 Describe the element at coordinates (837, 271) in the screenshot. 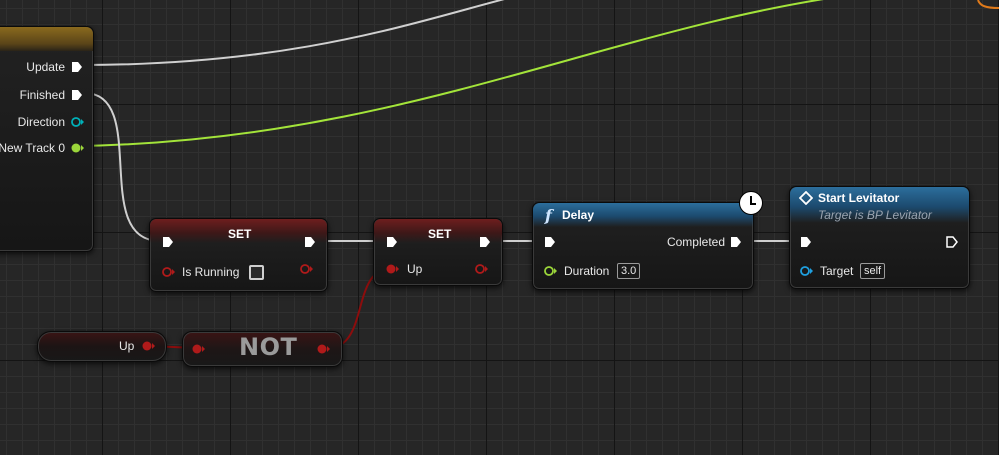

I see `target-label: Target` at that location.